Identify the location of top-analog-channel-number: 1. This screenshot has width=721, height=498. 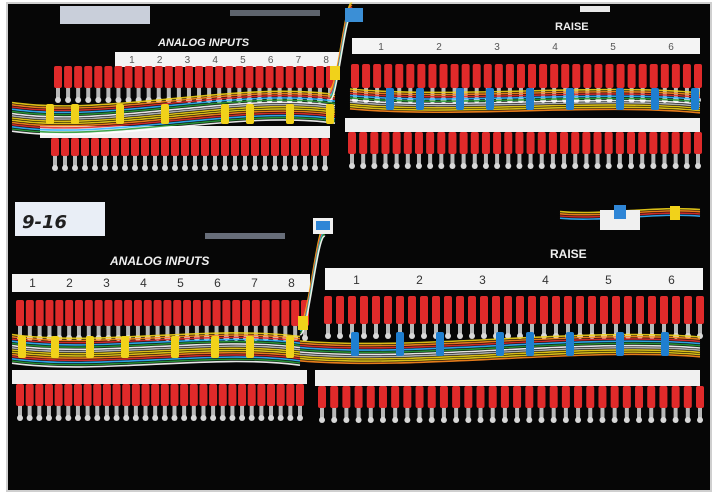
(132, 60).